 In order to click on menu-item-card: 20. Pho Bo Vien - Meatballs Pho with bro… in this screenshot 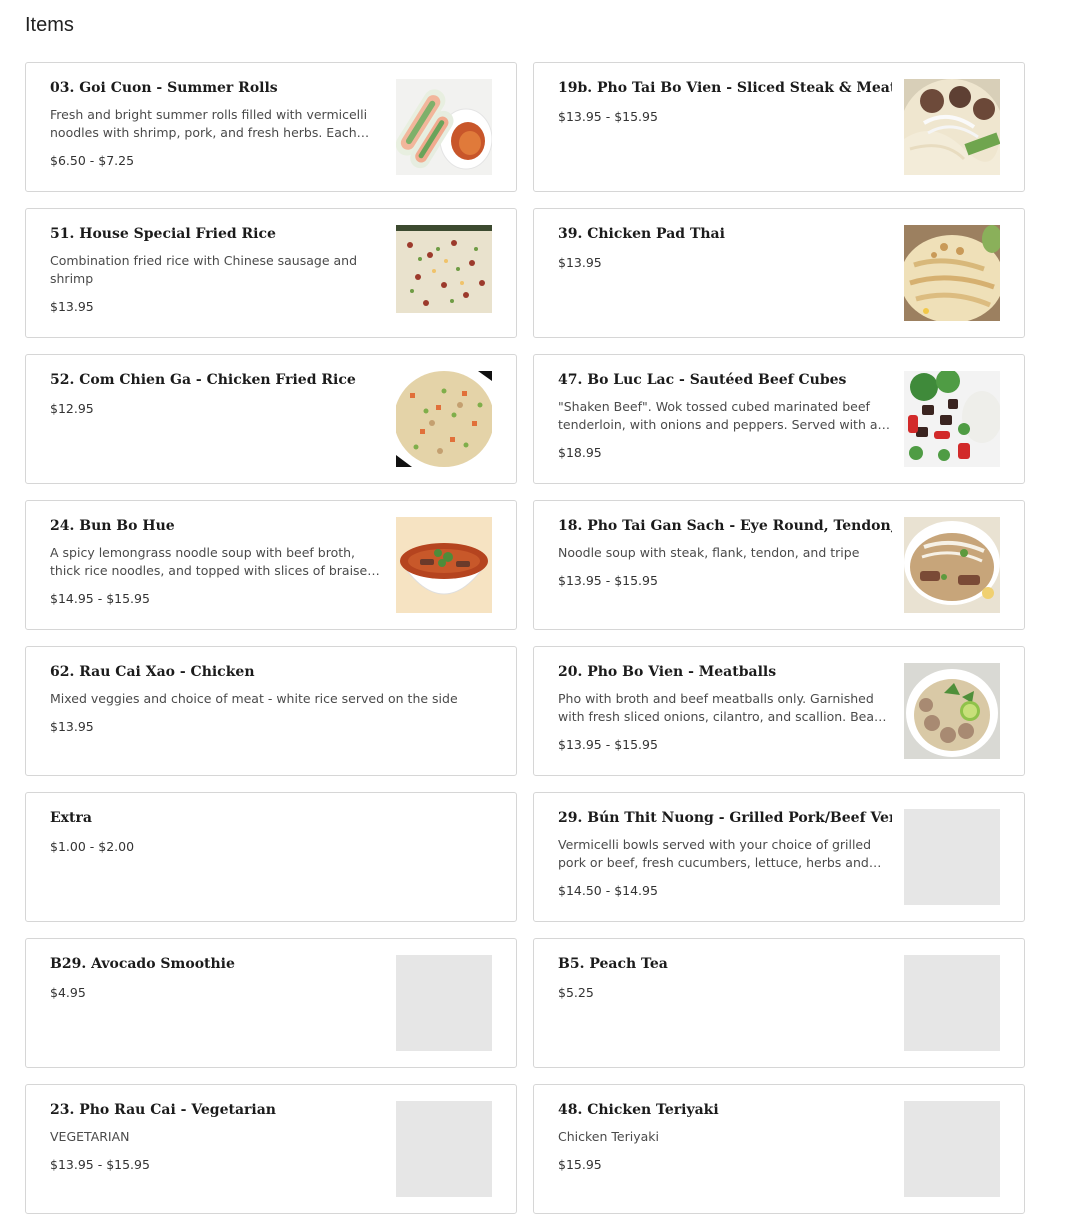, I will do `click(779, 711)`.